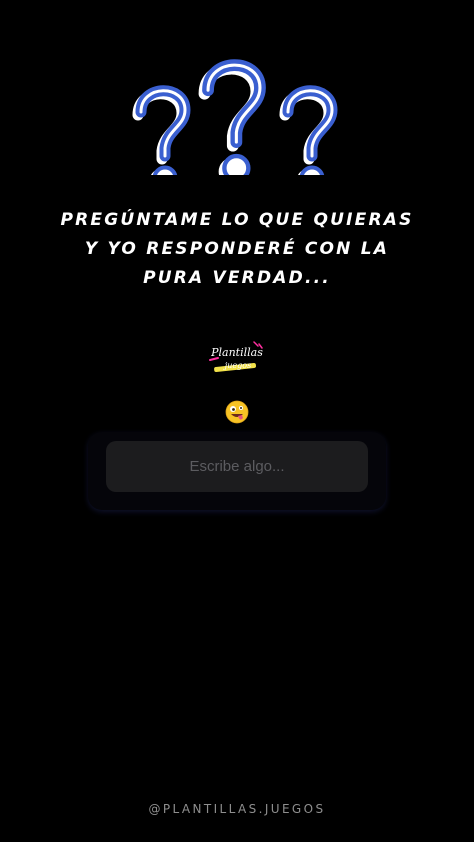 The height and width of the screenshot is (842, 474). I want to click on plantillas-juegos-logo: Plantillas juegos, so click(236, 356).